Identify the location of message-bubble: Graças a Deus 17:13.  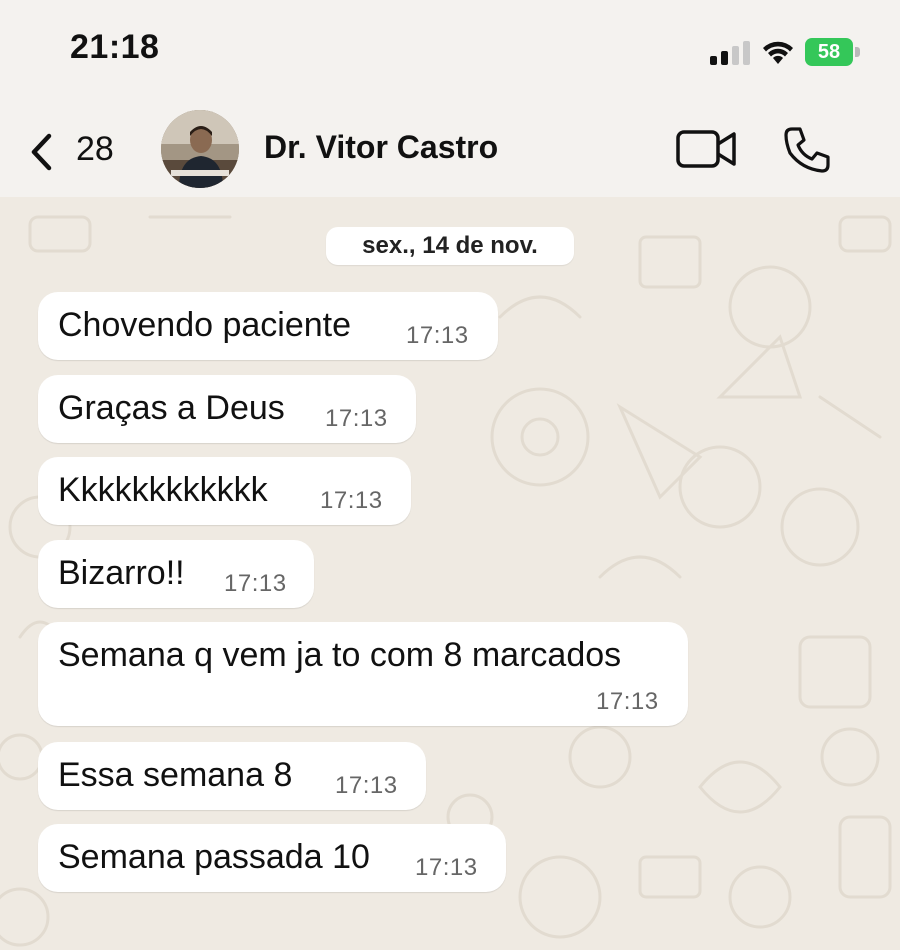
(227, 409).